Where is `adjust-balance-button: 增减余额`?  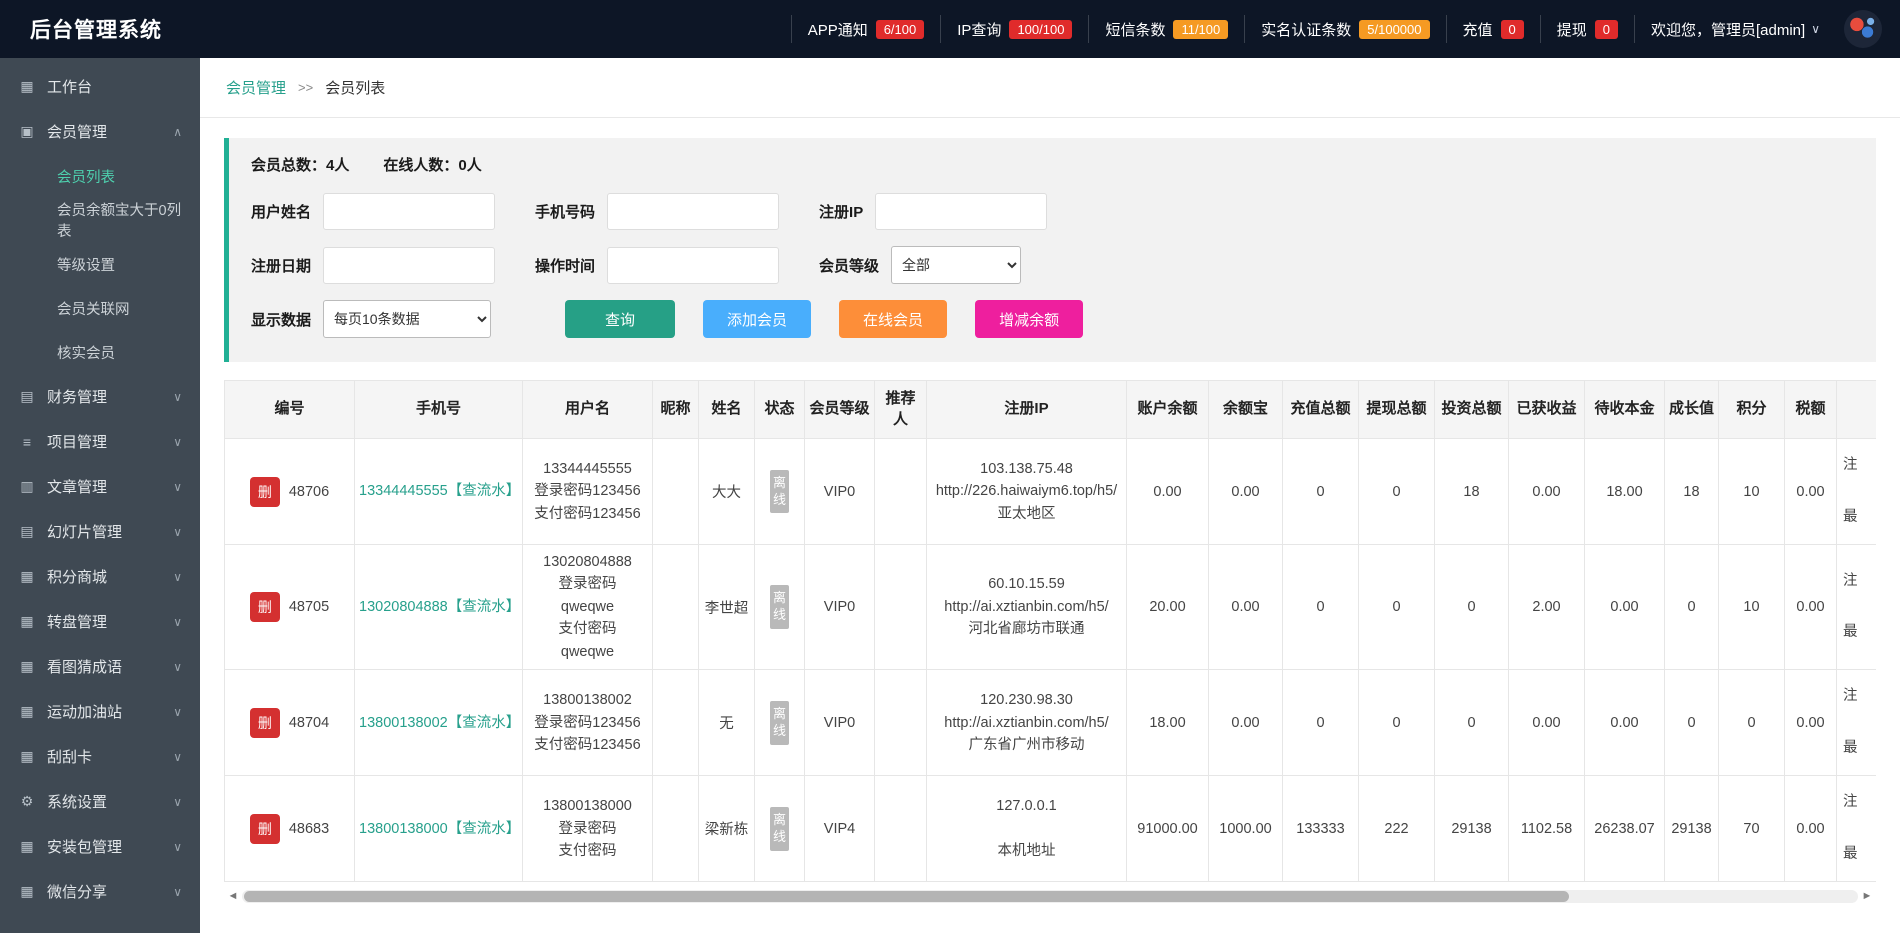 adjust-balance-button: 增减余额 is located at coordinates (1029, 319).